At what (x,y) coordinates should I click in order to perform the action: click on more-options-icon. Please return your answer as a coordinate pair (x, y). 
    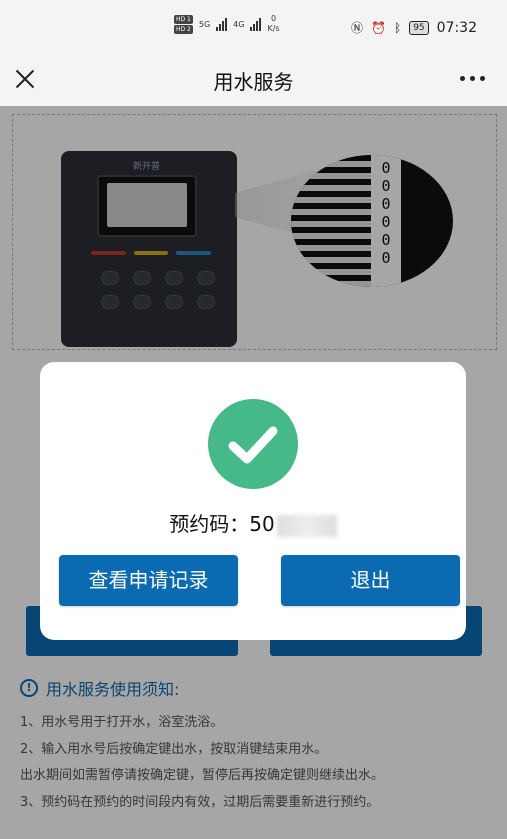
    Looking at the image, I should click on (472, 78).